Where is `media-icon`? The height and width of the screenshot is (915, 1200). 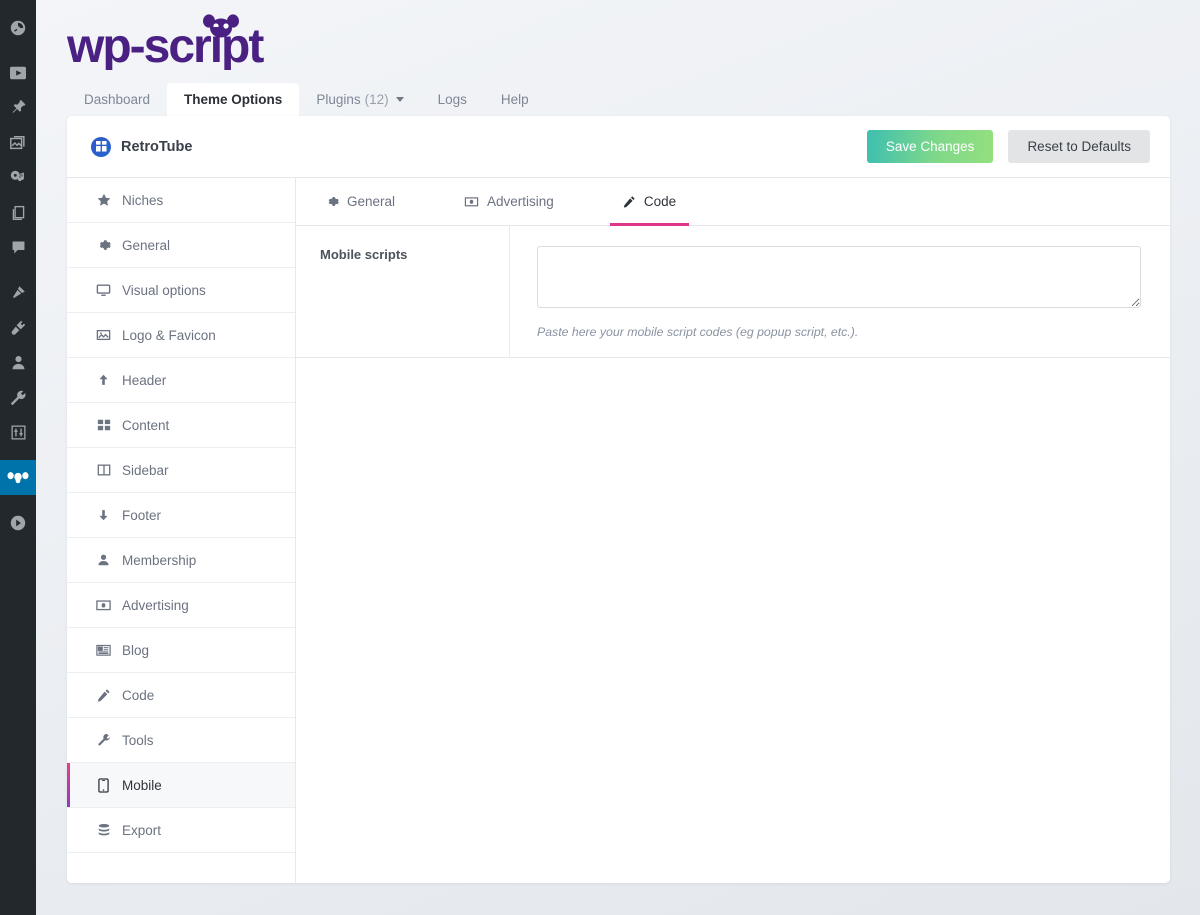
media-icon is located at coordinates (18, 143).